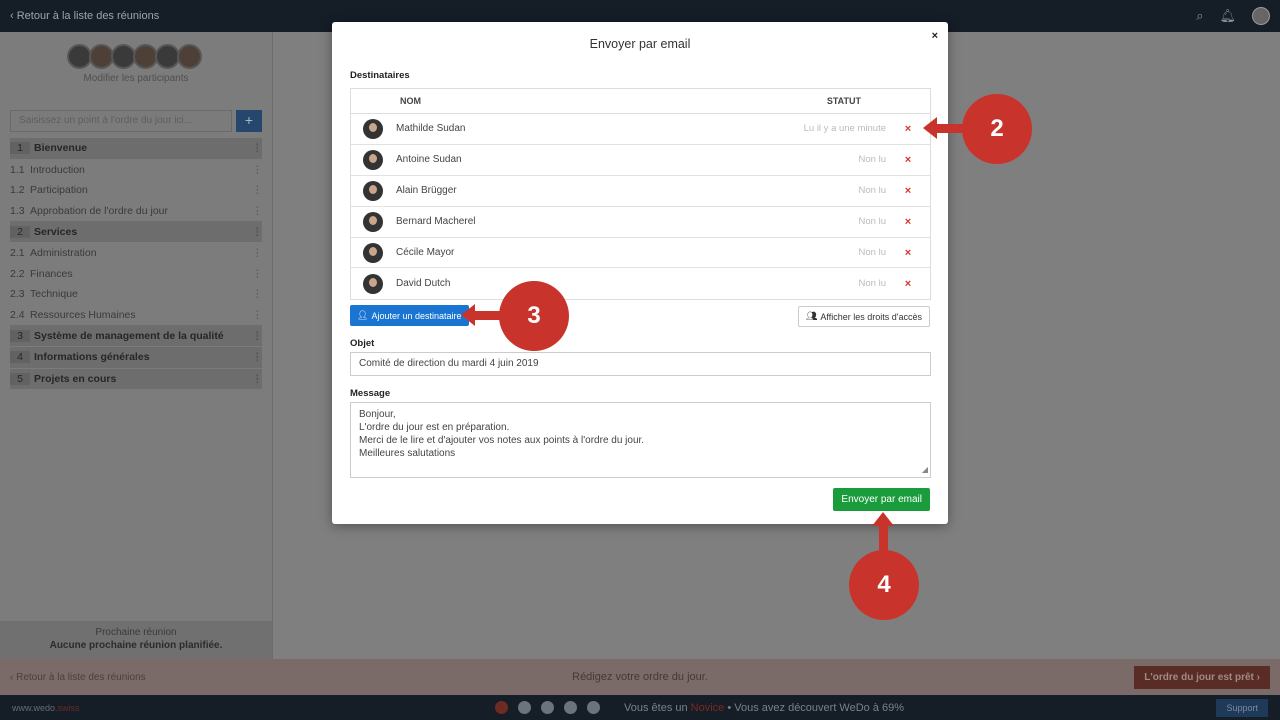 The width and height of the screenshot is (1280, 720). What do you see at coordinates (426, 191) in the screenshot?
I see `recipient-name: Alain Brügger` at bounding box center [426, 191].